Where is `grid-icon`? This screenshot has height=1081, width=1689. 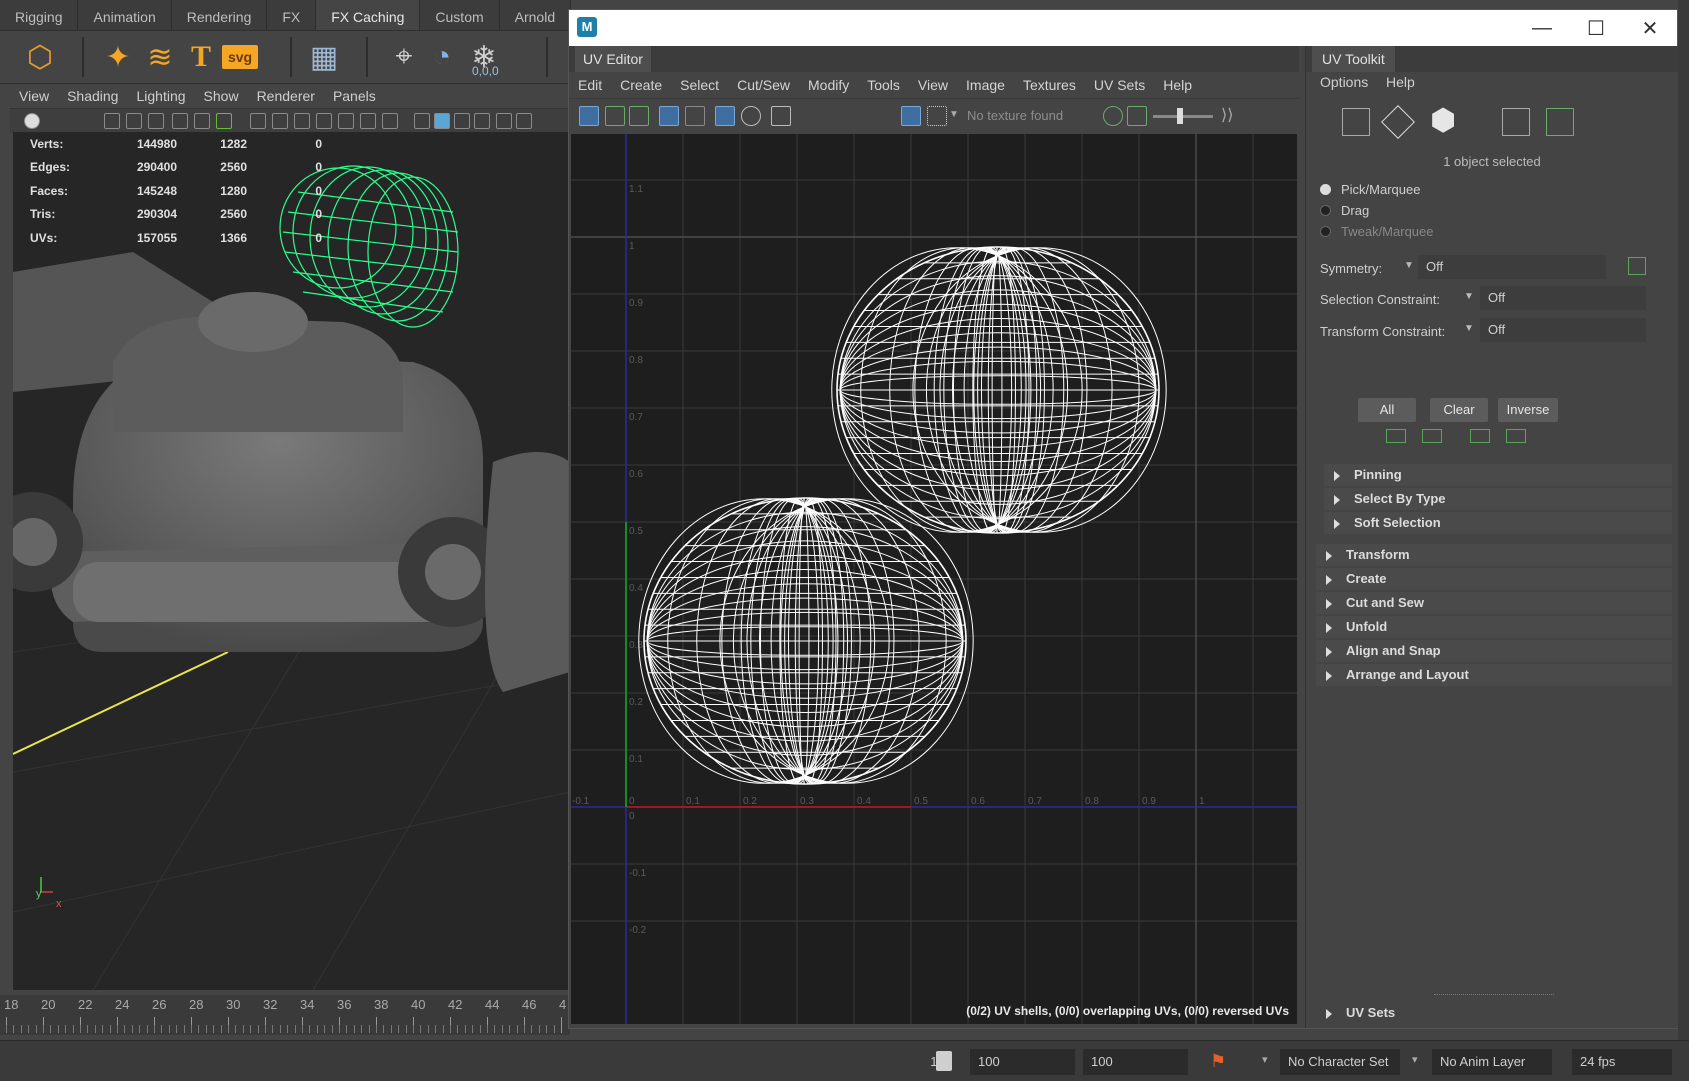 grid-icon is located at coordinates (258, 121).